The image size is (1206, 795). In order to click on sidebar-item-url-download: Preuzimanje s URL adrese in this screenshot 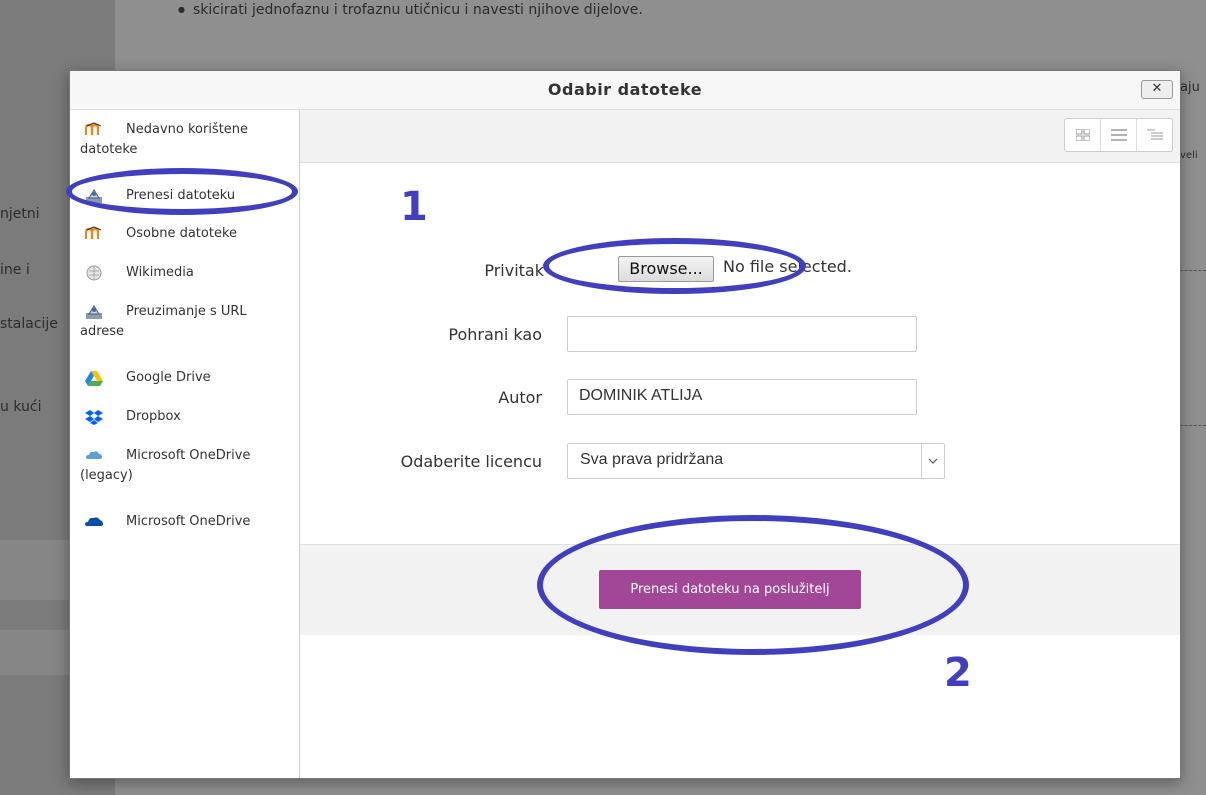, I will do `click(185, 322)`.